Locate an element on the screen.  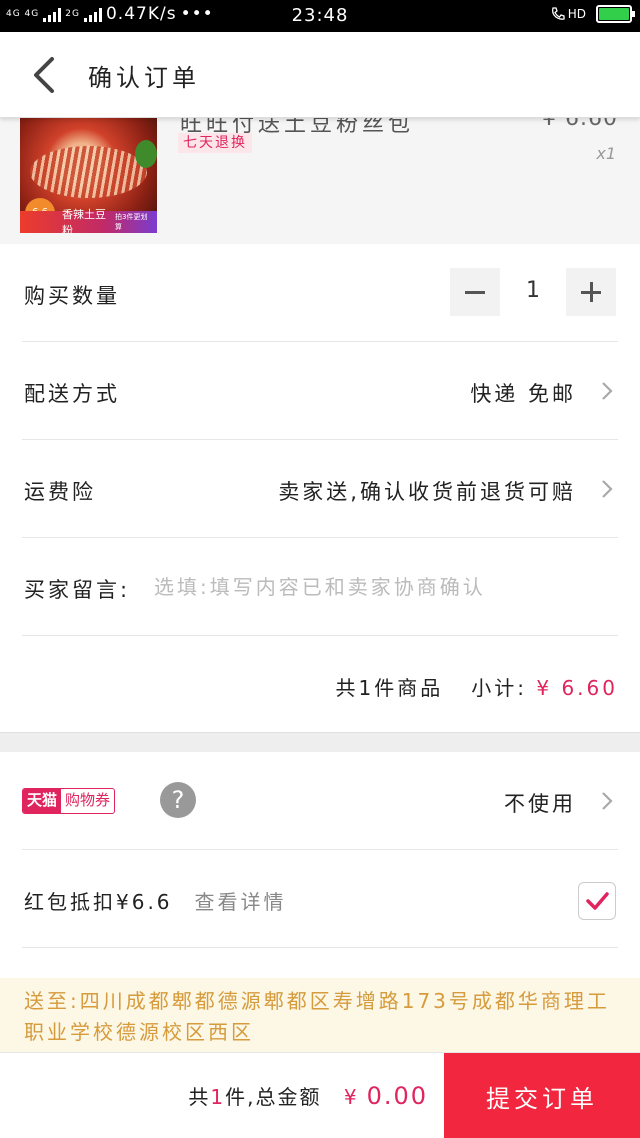
image-banner: 香辣土豆粉 拍3件更划算 is located at coordinates (88, 220).